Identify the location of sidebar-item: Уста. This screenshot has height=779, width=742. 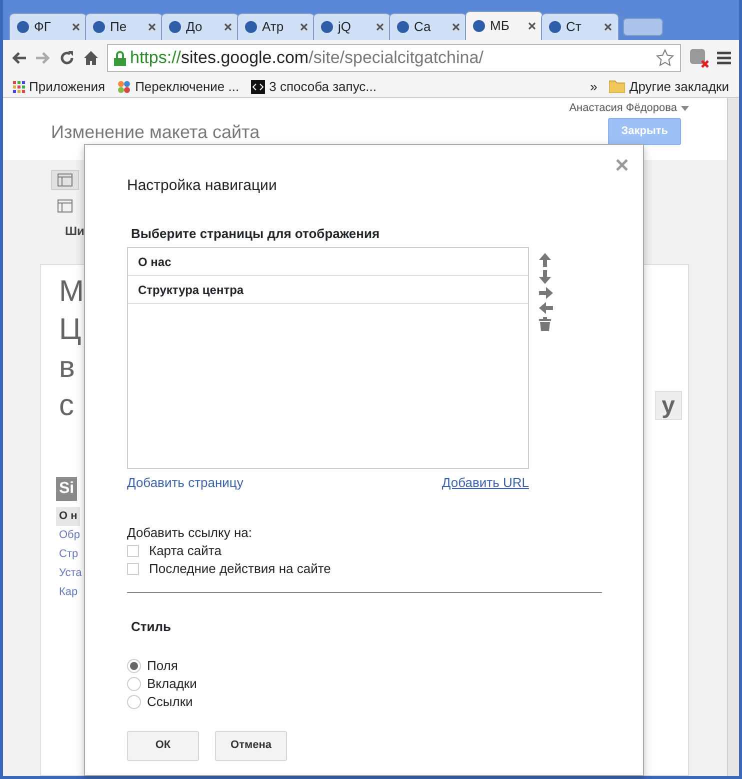
(72, 573).